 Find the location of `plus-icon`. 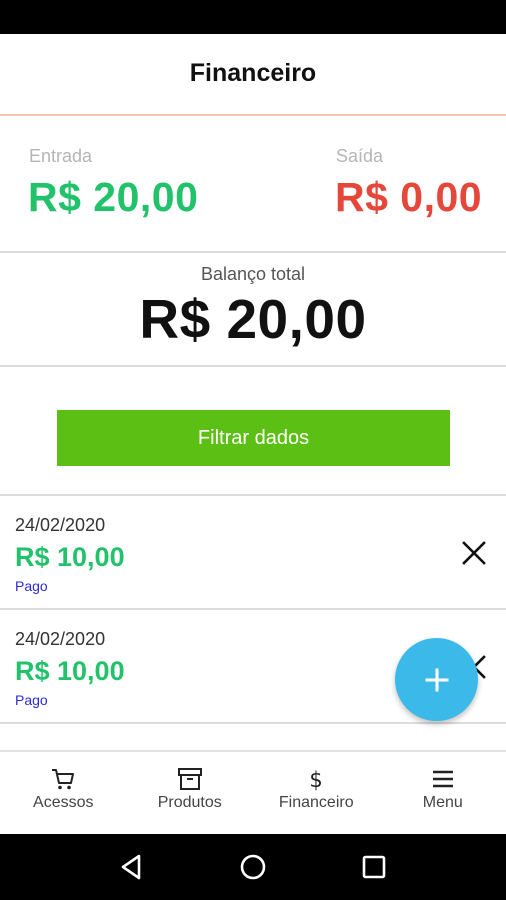

plus-icon is located at coordinates (436, 679).